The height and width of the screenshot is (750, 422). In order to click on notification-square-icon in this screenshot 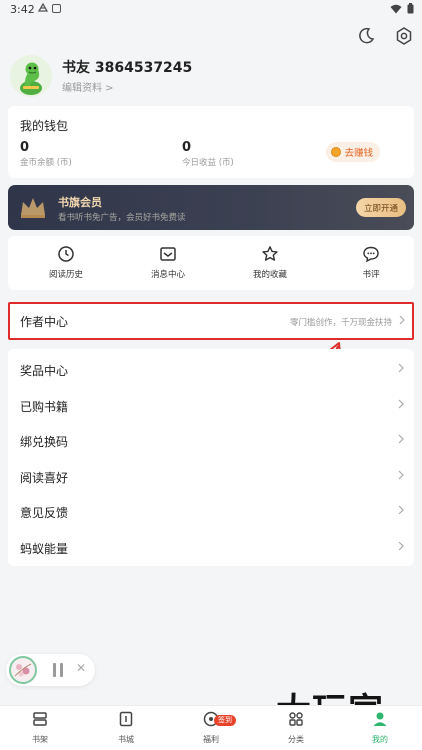, I will do `click(56, 8)`.